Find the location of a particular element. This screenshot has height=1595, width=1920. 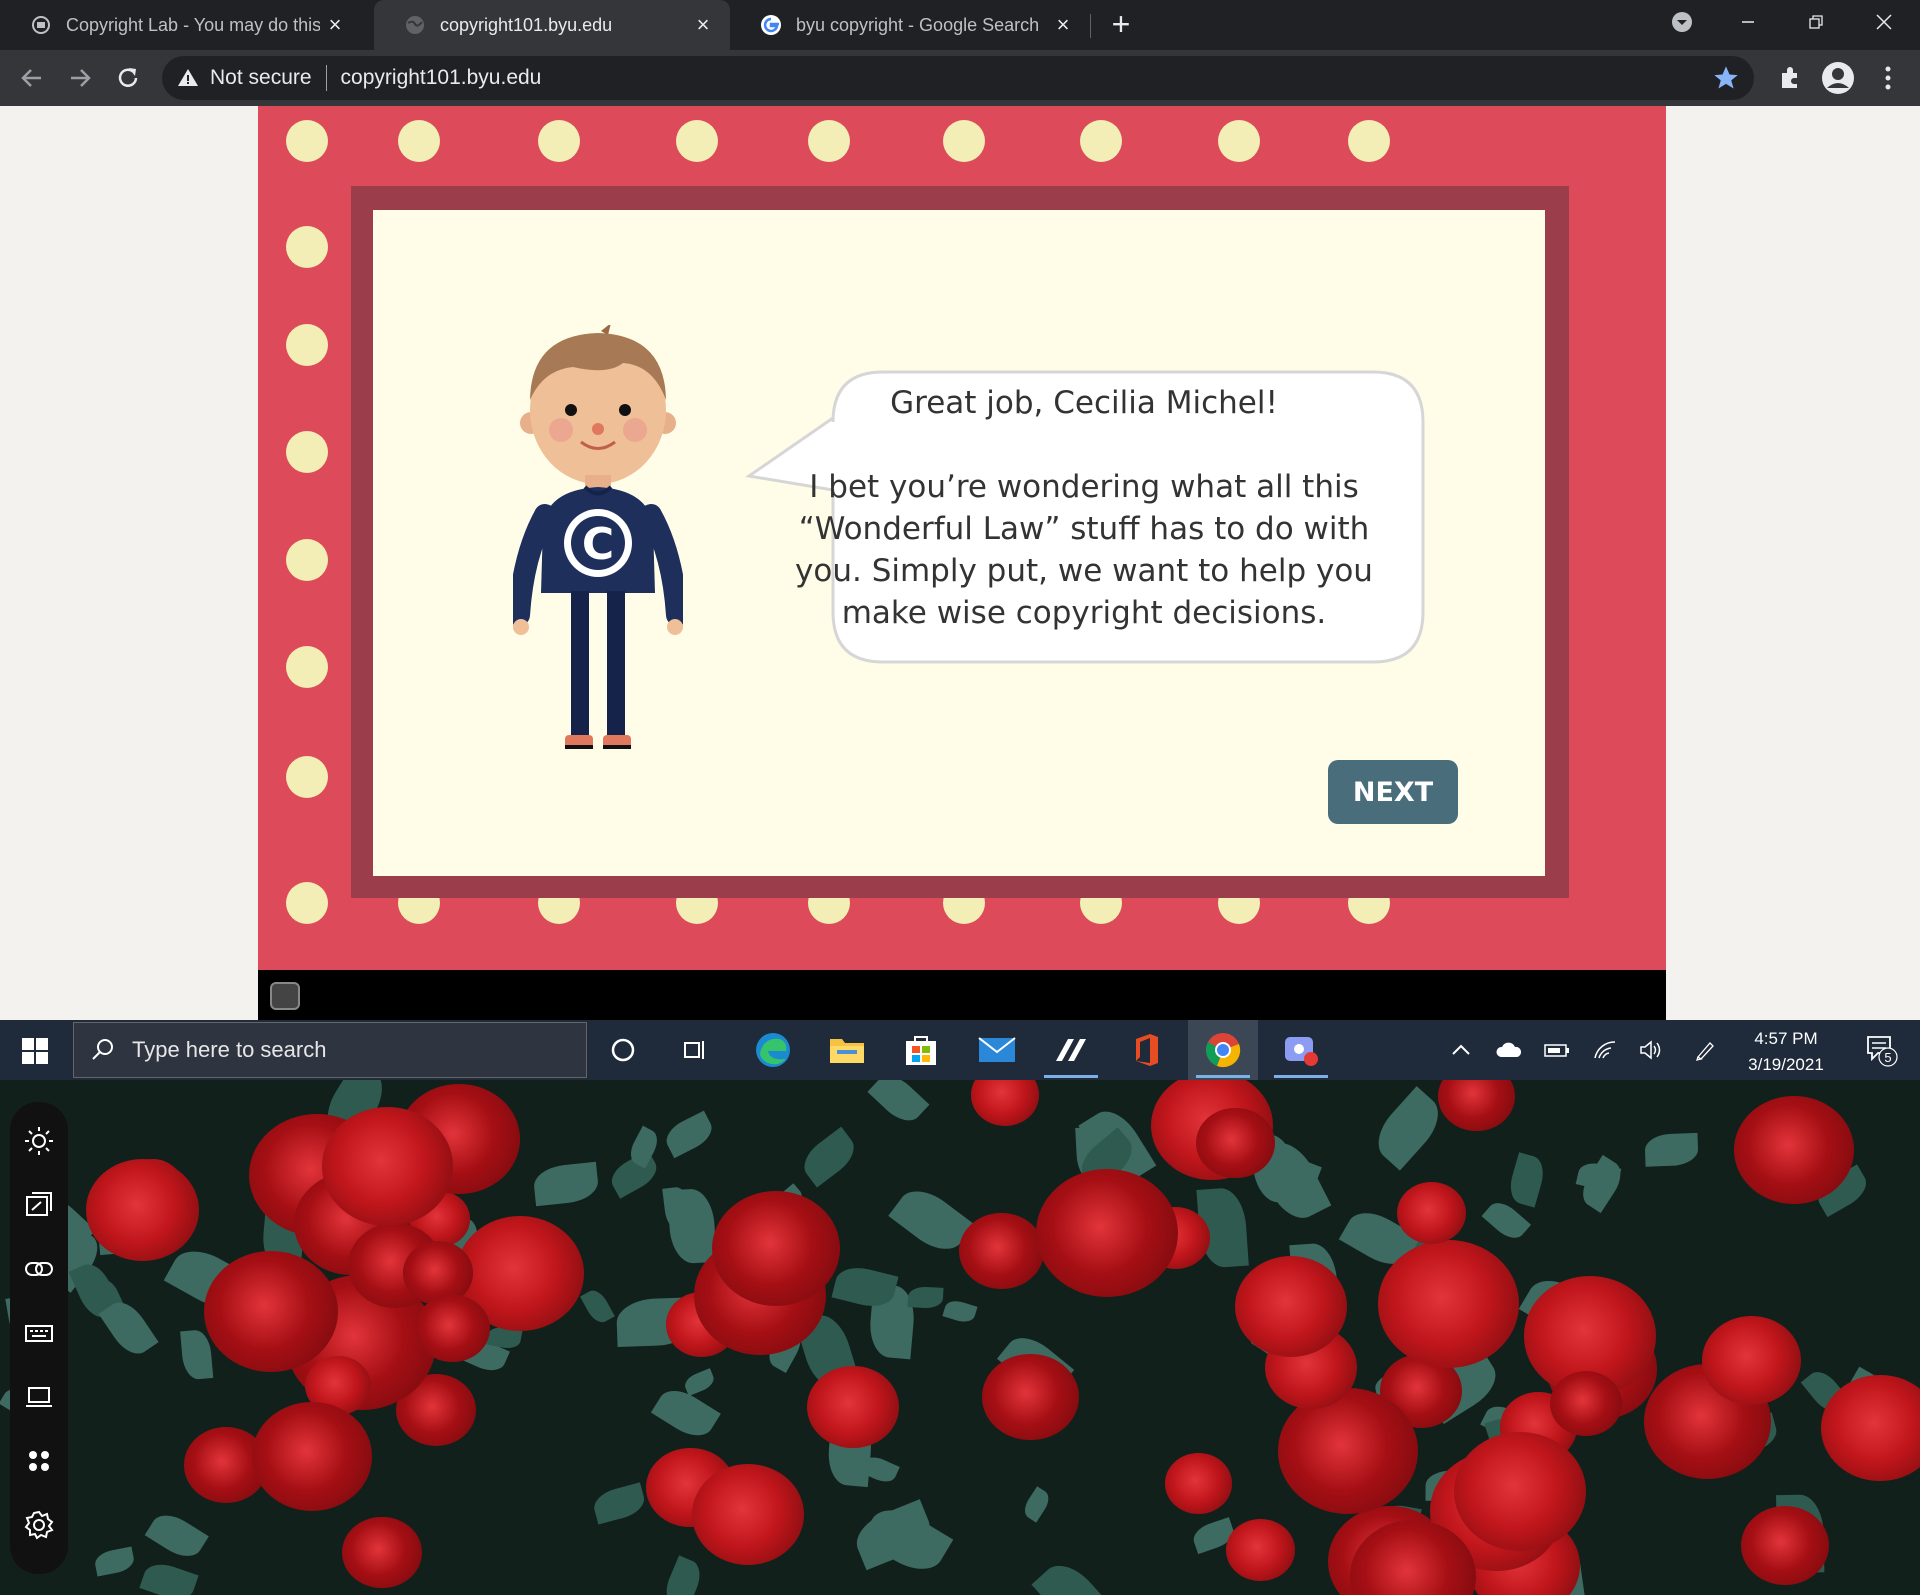

cortana-icon is located at coordinates (623, 1050).